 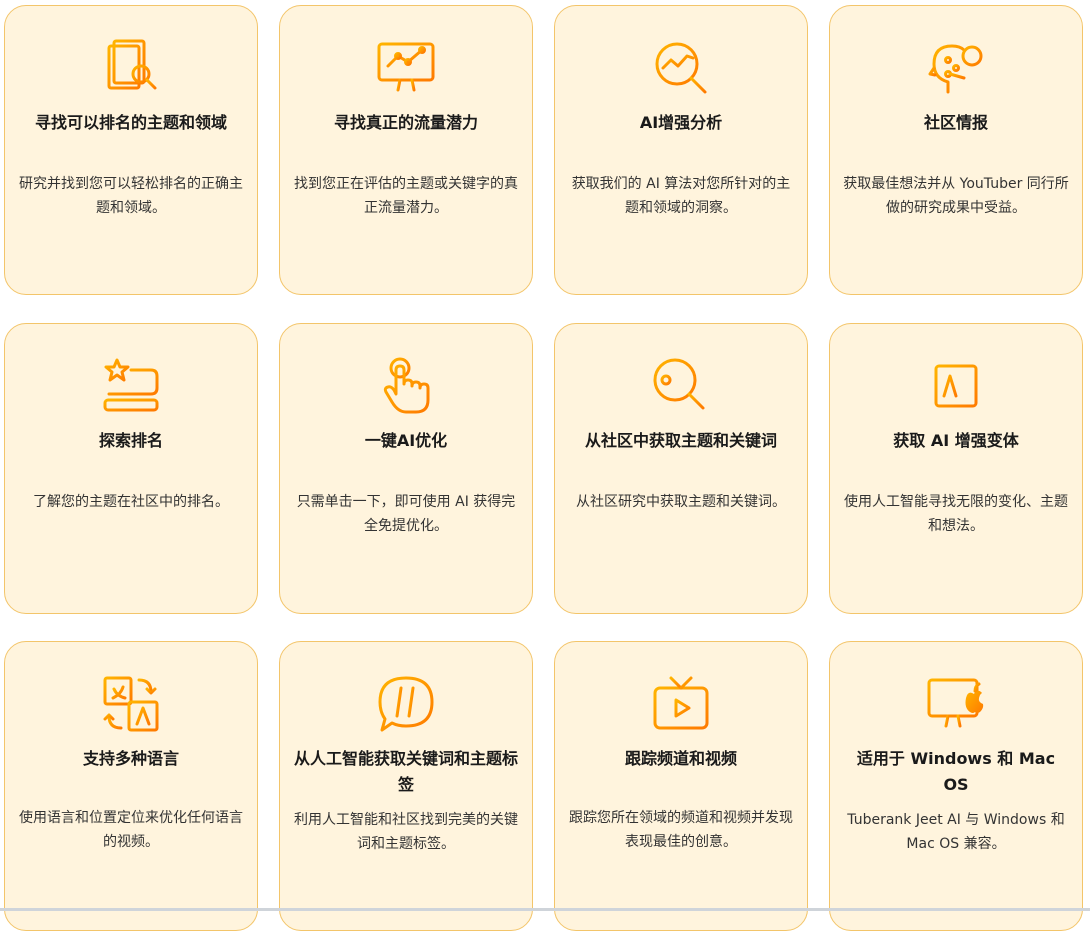 What do you see at coordinates (956, 771) in the screenshot?
I see `card-title: 适用于 Windows 和 Mac OS` at bounding box center [956, 771].